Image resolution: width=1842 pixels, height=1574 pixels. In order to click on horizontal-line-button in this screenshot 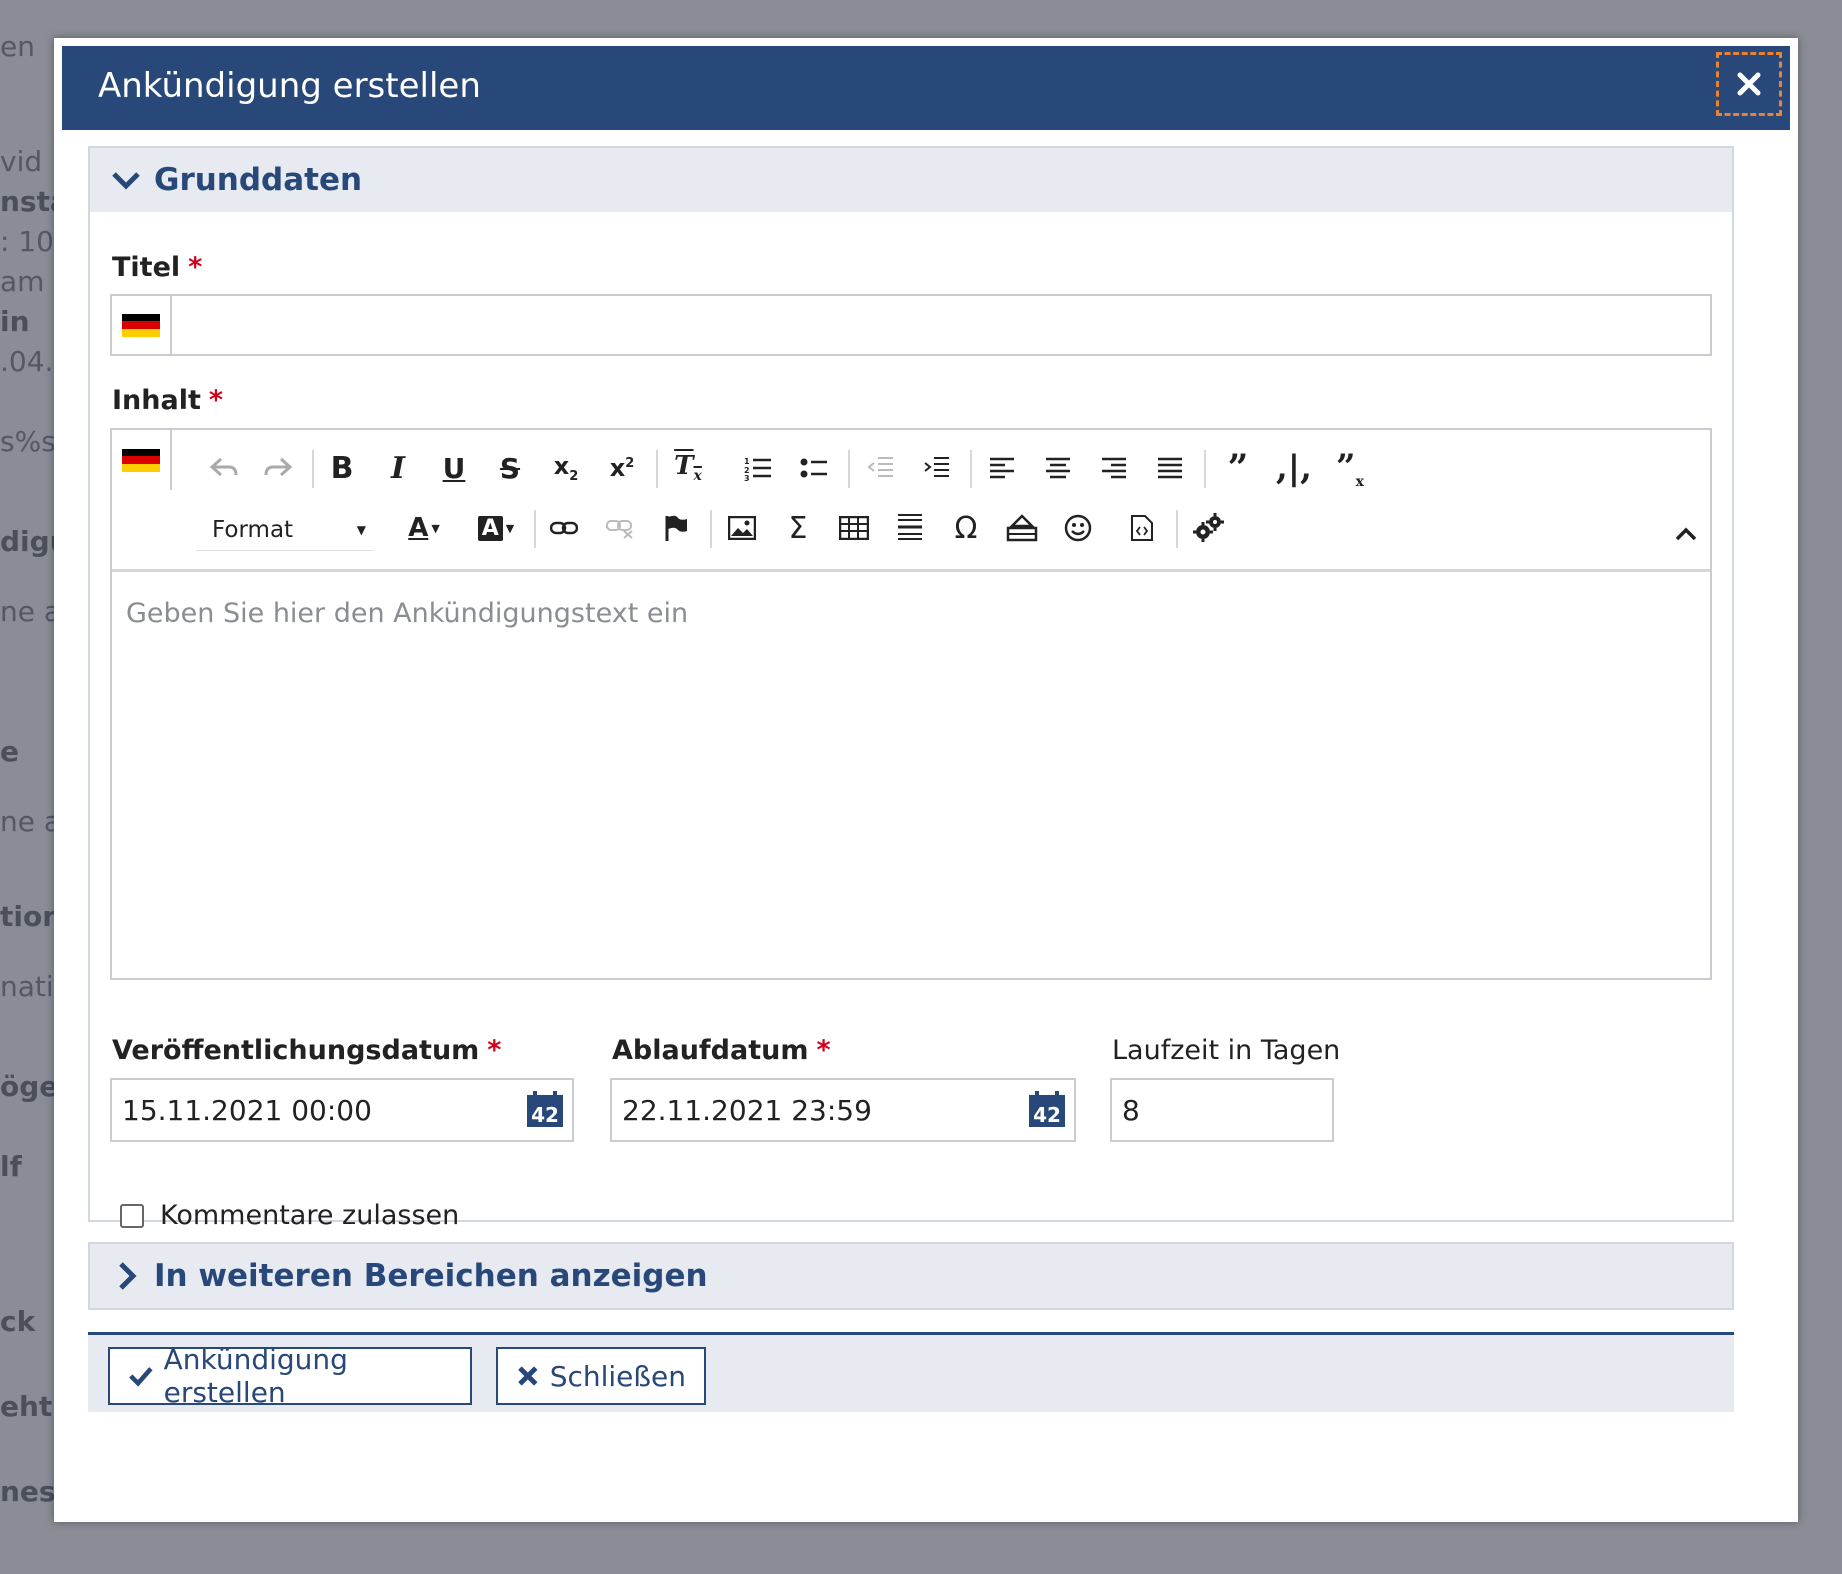, I will do `click(910, 528)`.